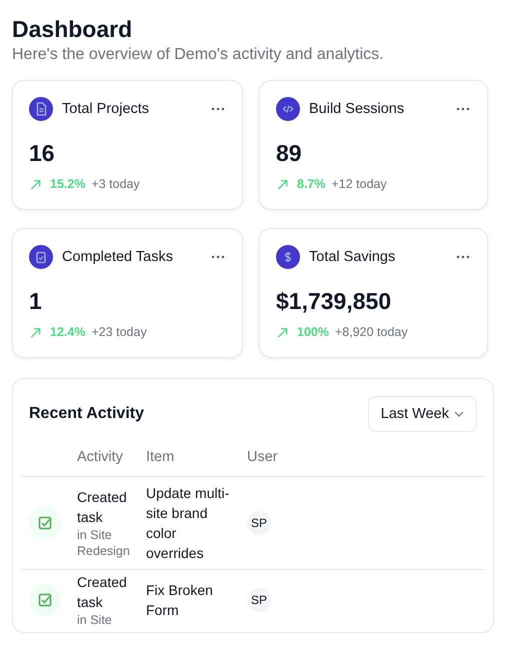  I want to click on dollar-icon, so click(288, 257).